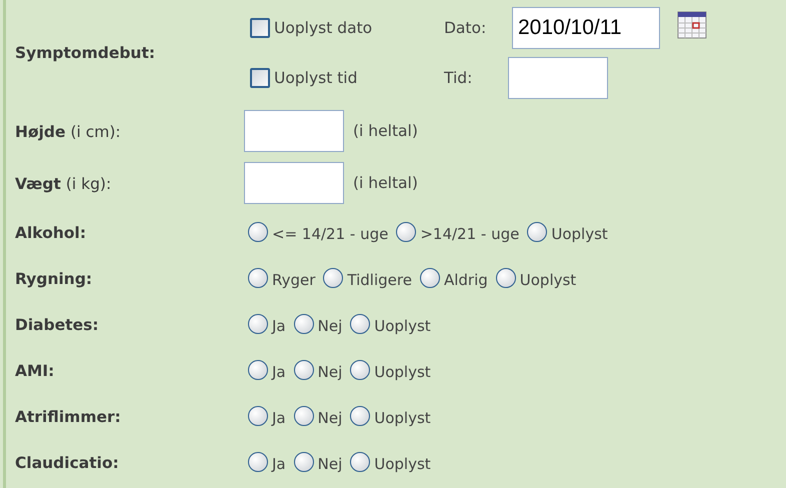 The height and width of the screenshot is (488, 786). Describe the element at coordinates (50, 233) in the screenshot. I see `field-label: Alkohol:` at that location.